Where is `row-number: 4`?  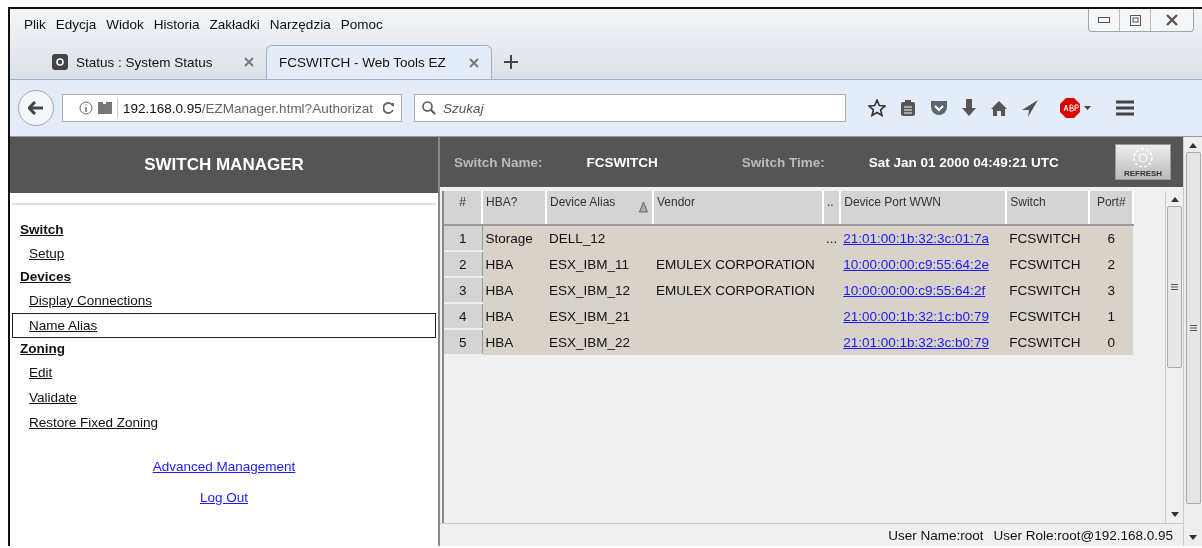 row-number: 4 is located at coordinates (463, 316).